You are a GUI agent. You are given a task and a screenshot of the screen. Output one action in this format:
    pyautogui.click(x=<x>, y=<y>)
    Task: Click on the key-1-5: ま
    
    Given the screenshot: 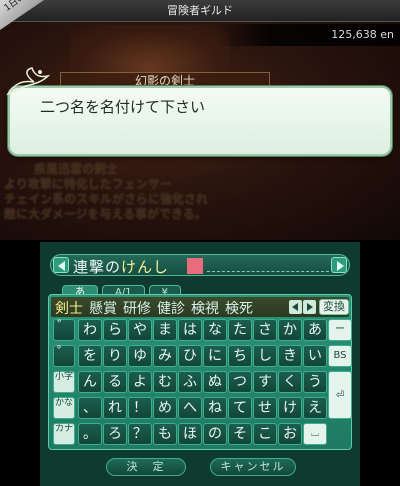 What is the action you would take?
    pyautogui.click(x=165, y=330)
    